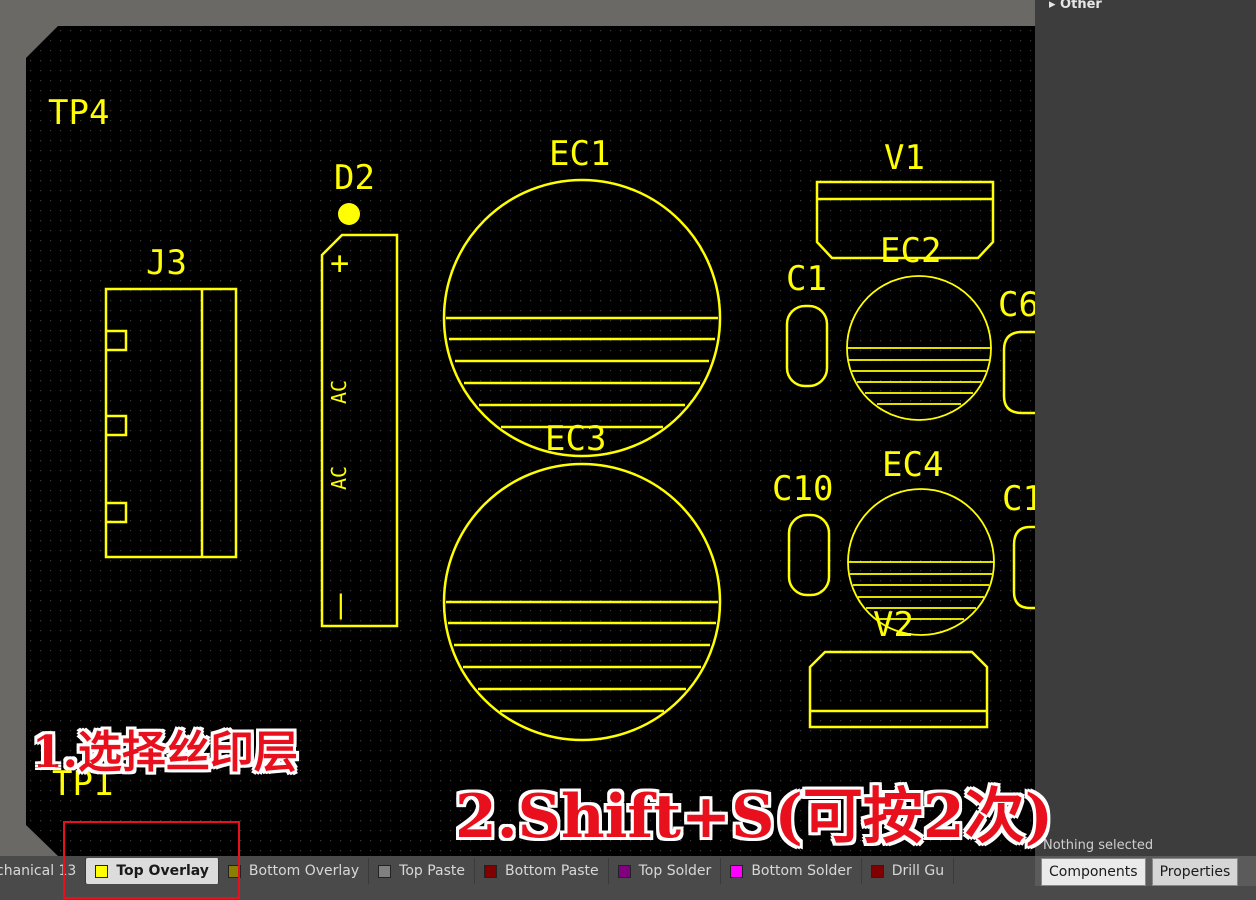  What do you see at coordinates (1098, 845) in the screenshot?
I see `selection-status: Nothing selected` at bounding box center [1098, 845].